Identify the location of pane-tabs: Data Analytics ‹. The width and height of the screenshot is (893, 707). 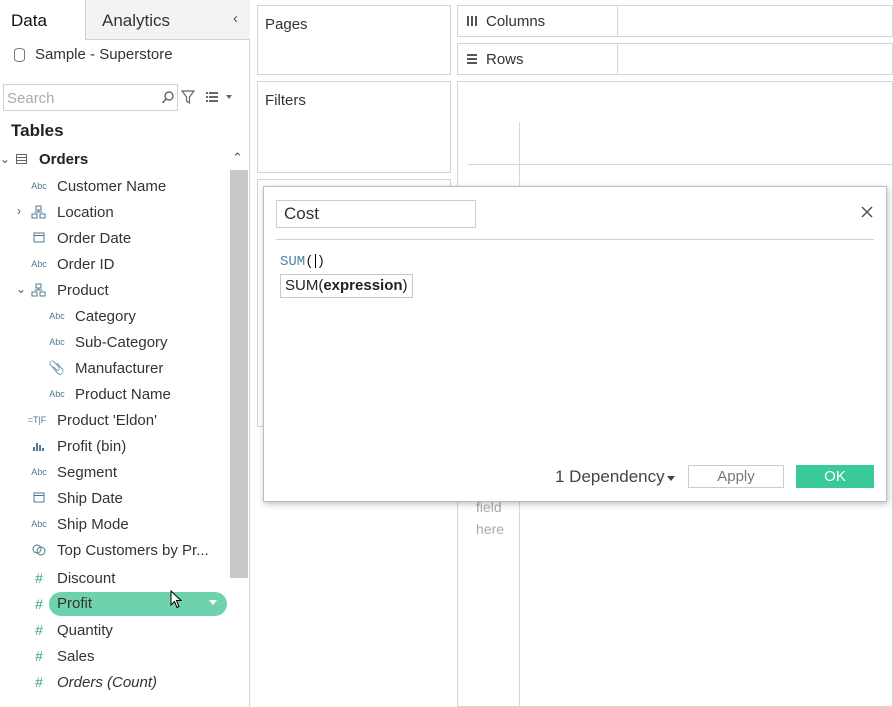
(125, 20).